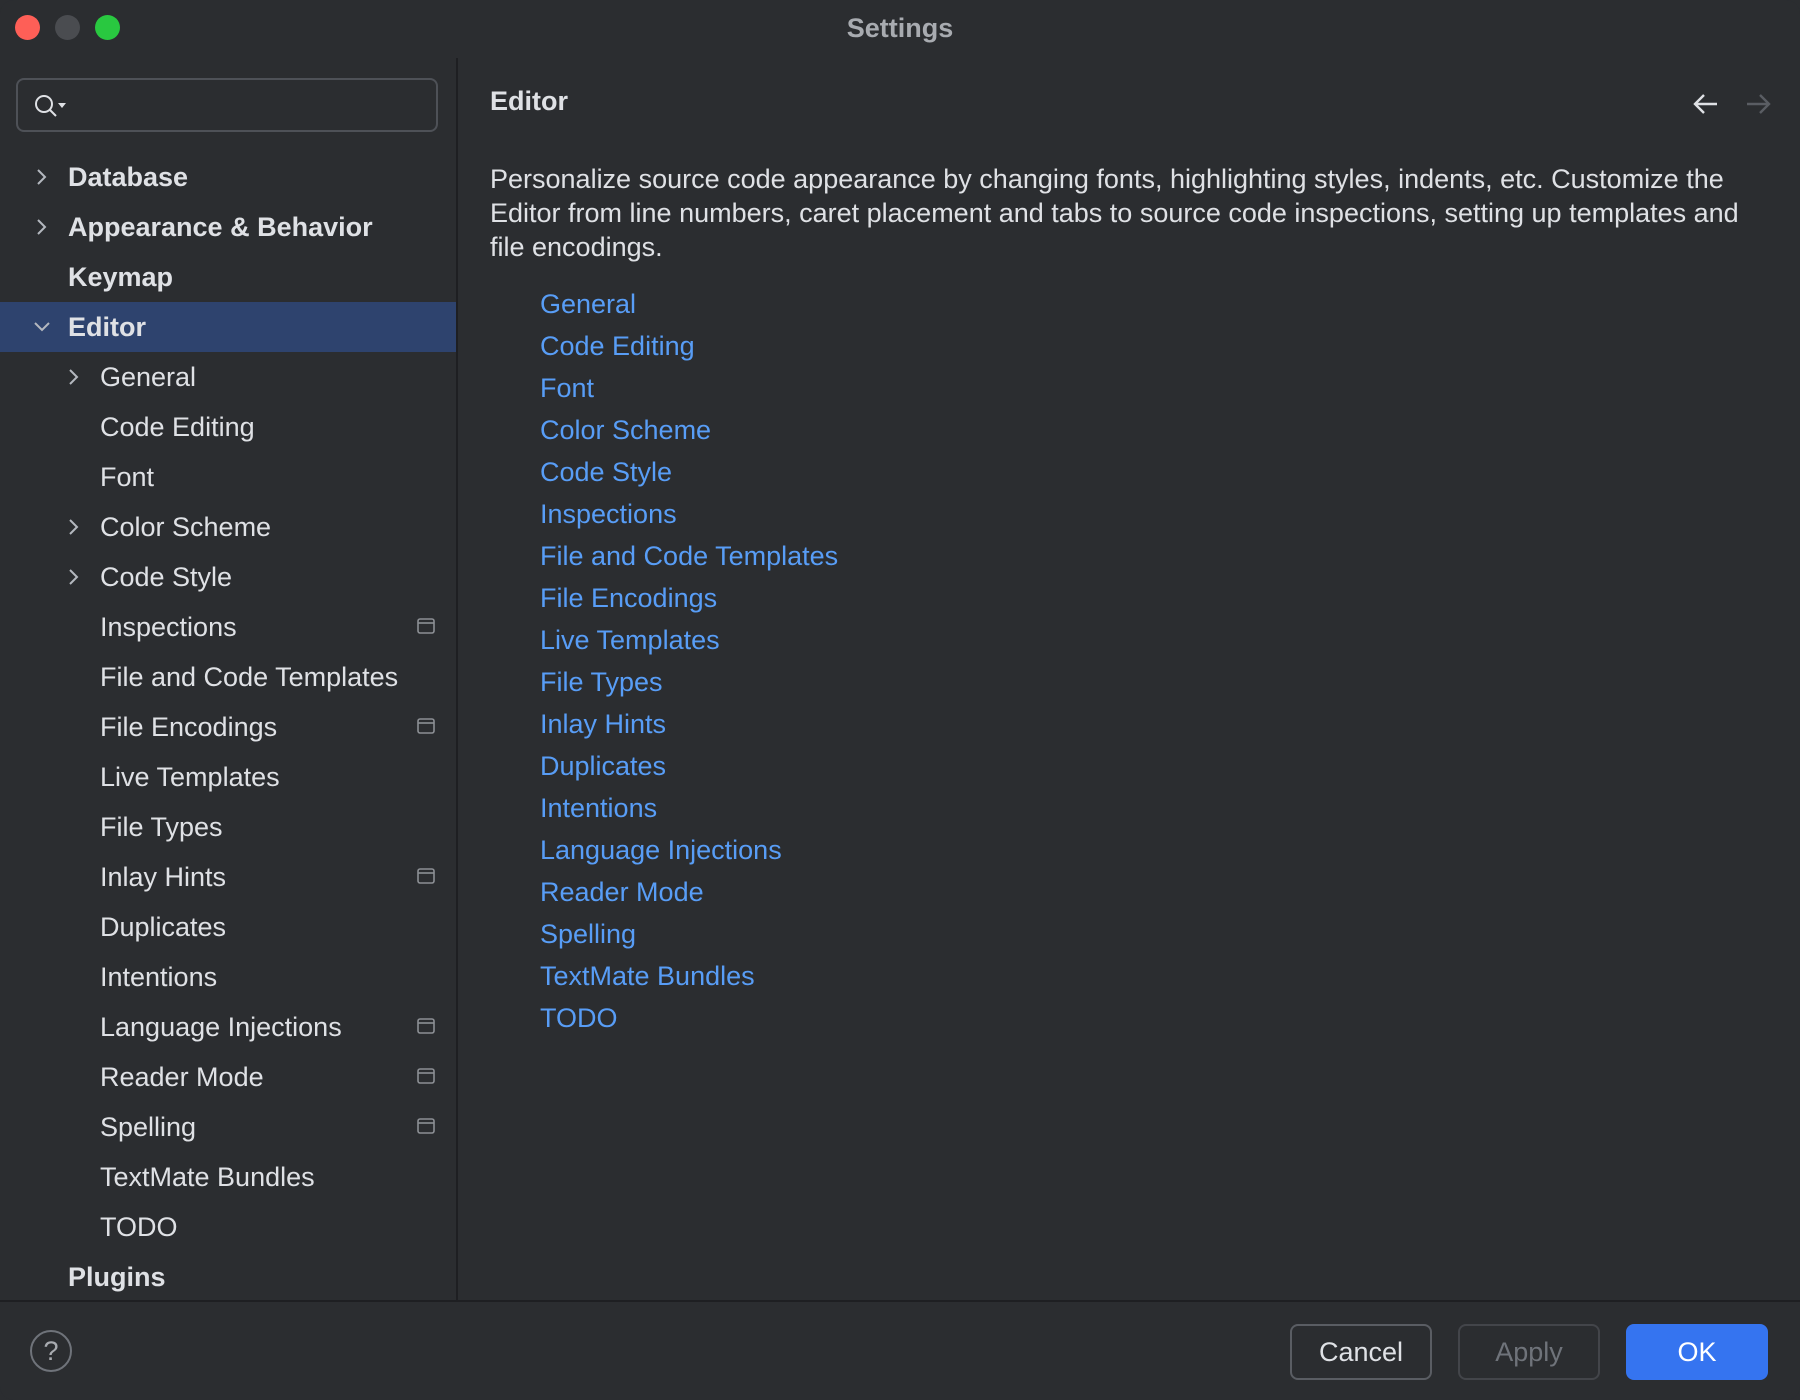 Image resolution: width=1800 pixels, height=1400 pixels. I want to click on sidebar-item-keymap: Keymap, so click(228, 277).